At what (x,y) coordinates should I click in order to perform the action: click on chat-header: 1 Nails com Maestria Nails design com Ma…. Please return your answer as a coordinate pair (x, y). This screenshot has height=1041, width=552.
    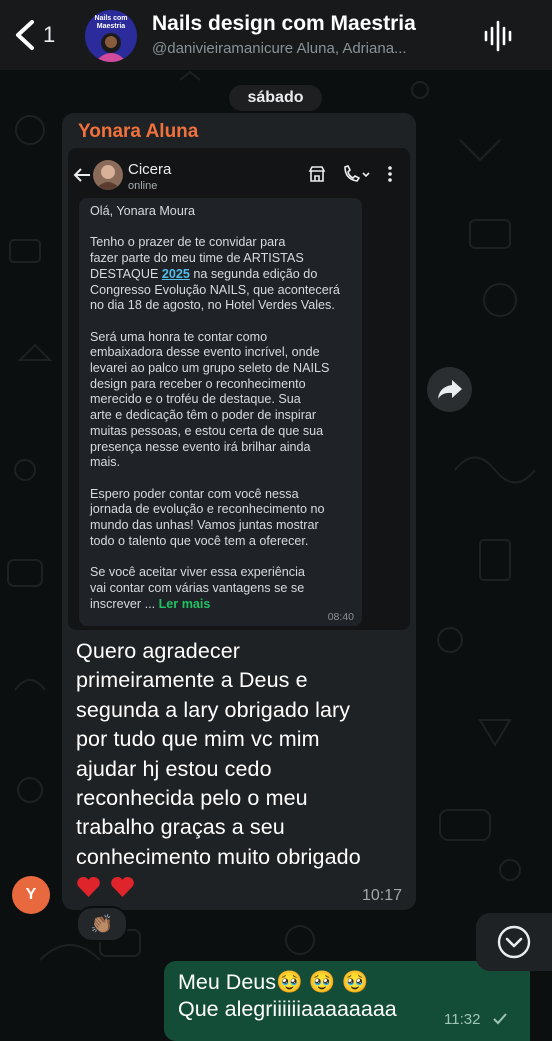
    Looking at the image, I should click on (276, 35).